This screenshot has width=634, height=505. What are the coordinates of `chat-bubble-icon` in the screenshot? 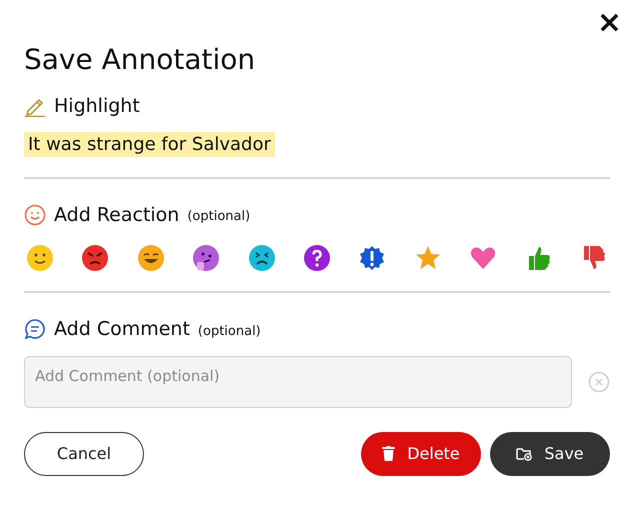 It's located at (35, 329).